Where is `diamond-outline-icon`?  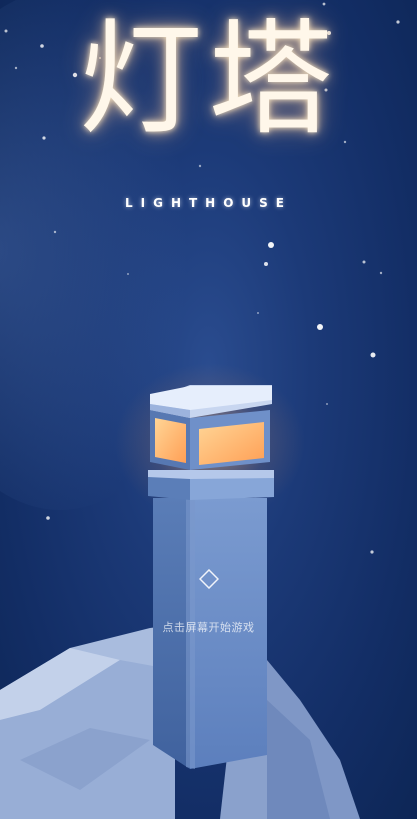
diamond-outline-icon is located at coordinates (209, 579).